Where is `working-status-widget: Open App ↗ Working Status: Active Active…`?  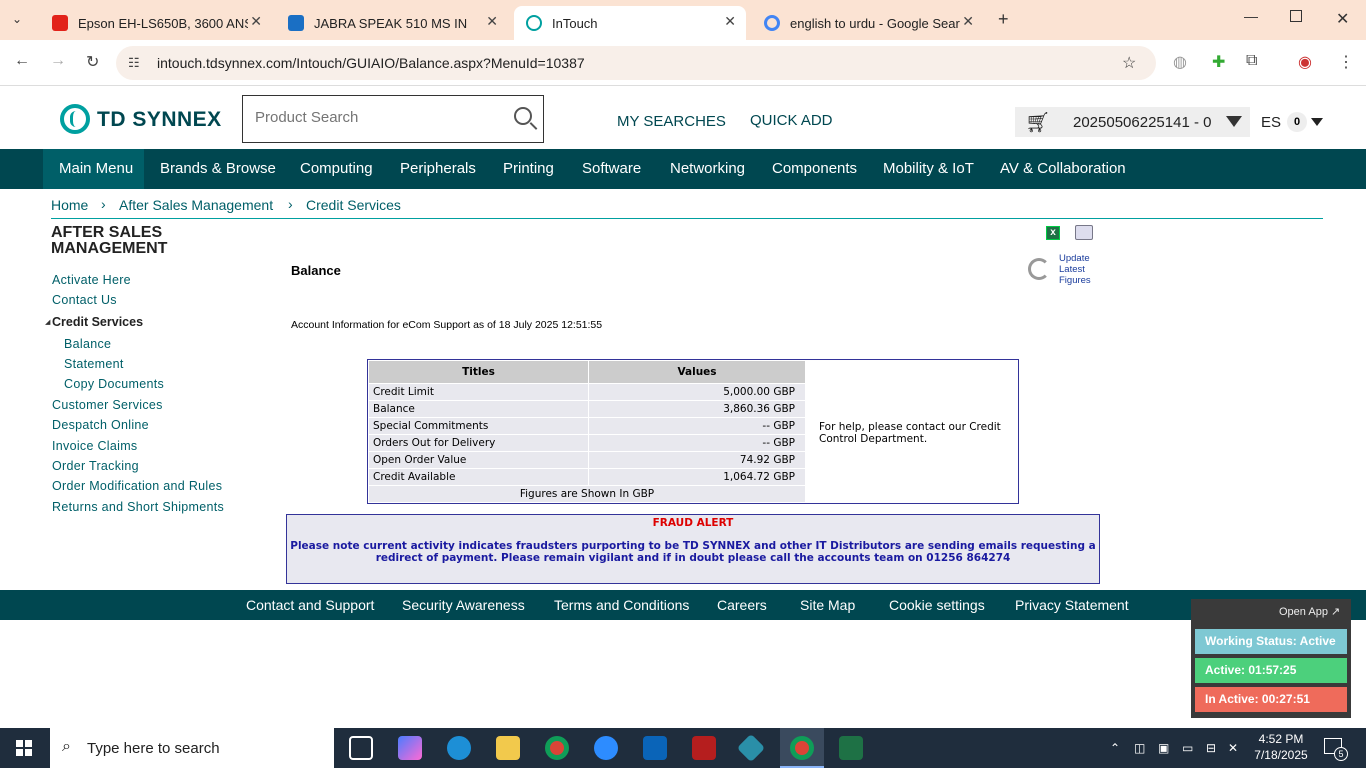
working-status-widget: Open App ↗ Working Status: Active Active… is located at coordinates (1271, 658).